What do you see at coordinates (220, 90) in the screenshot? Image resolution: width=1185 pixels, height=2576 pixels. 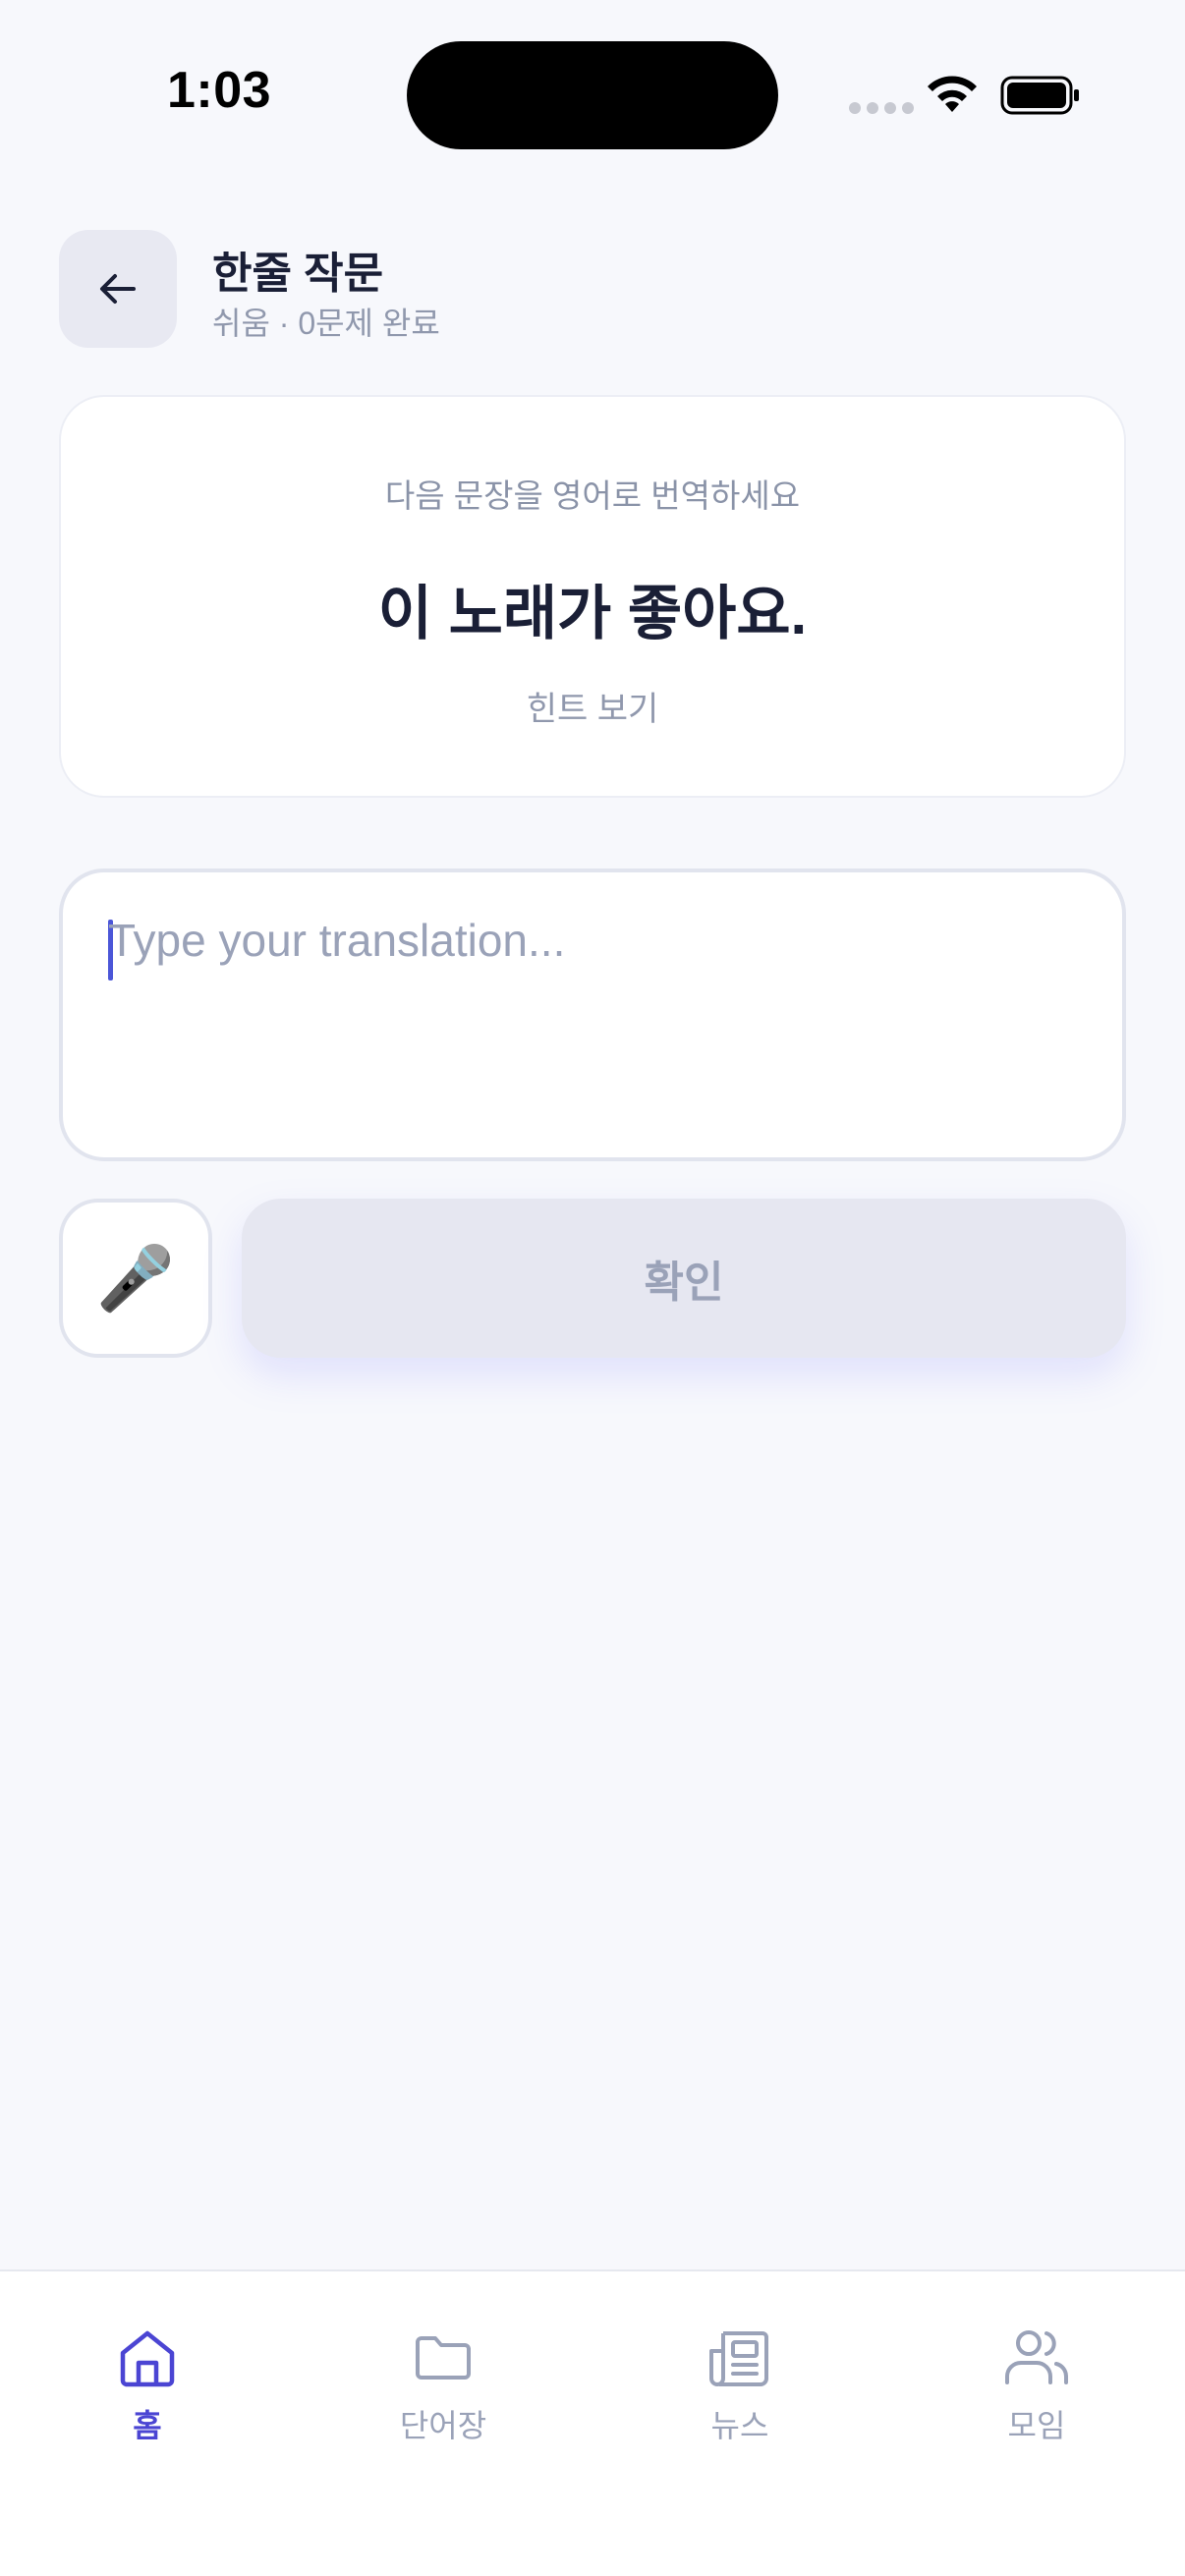 I see `status-time: 1:03` at bounding box center [220, 90].